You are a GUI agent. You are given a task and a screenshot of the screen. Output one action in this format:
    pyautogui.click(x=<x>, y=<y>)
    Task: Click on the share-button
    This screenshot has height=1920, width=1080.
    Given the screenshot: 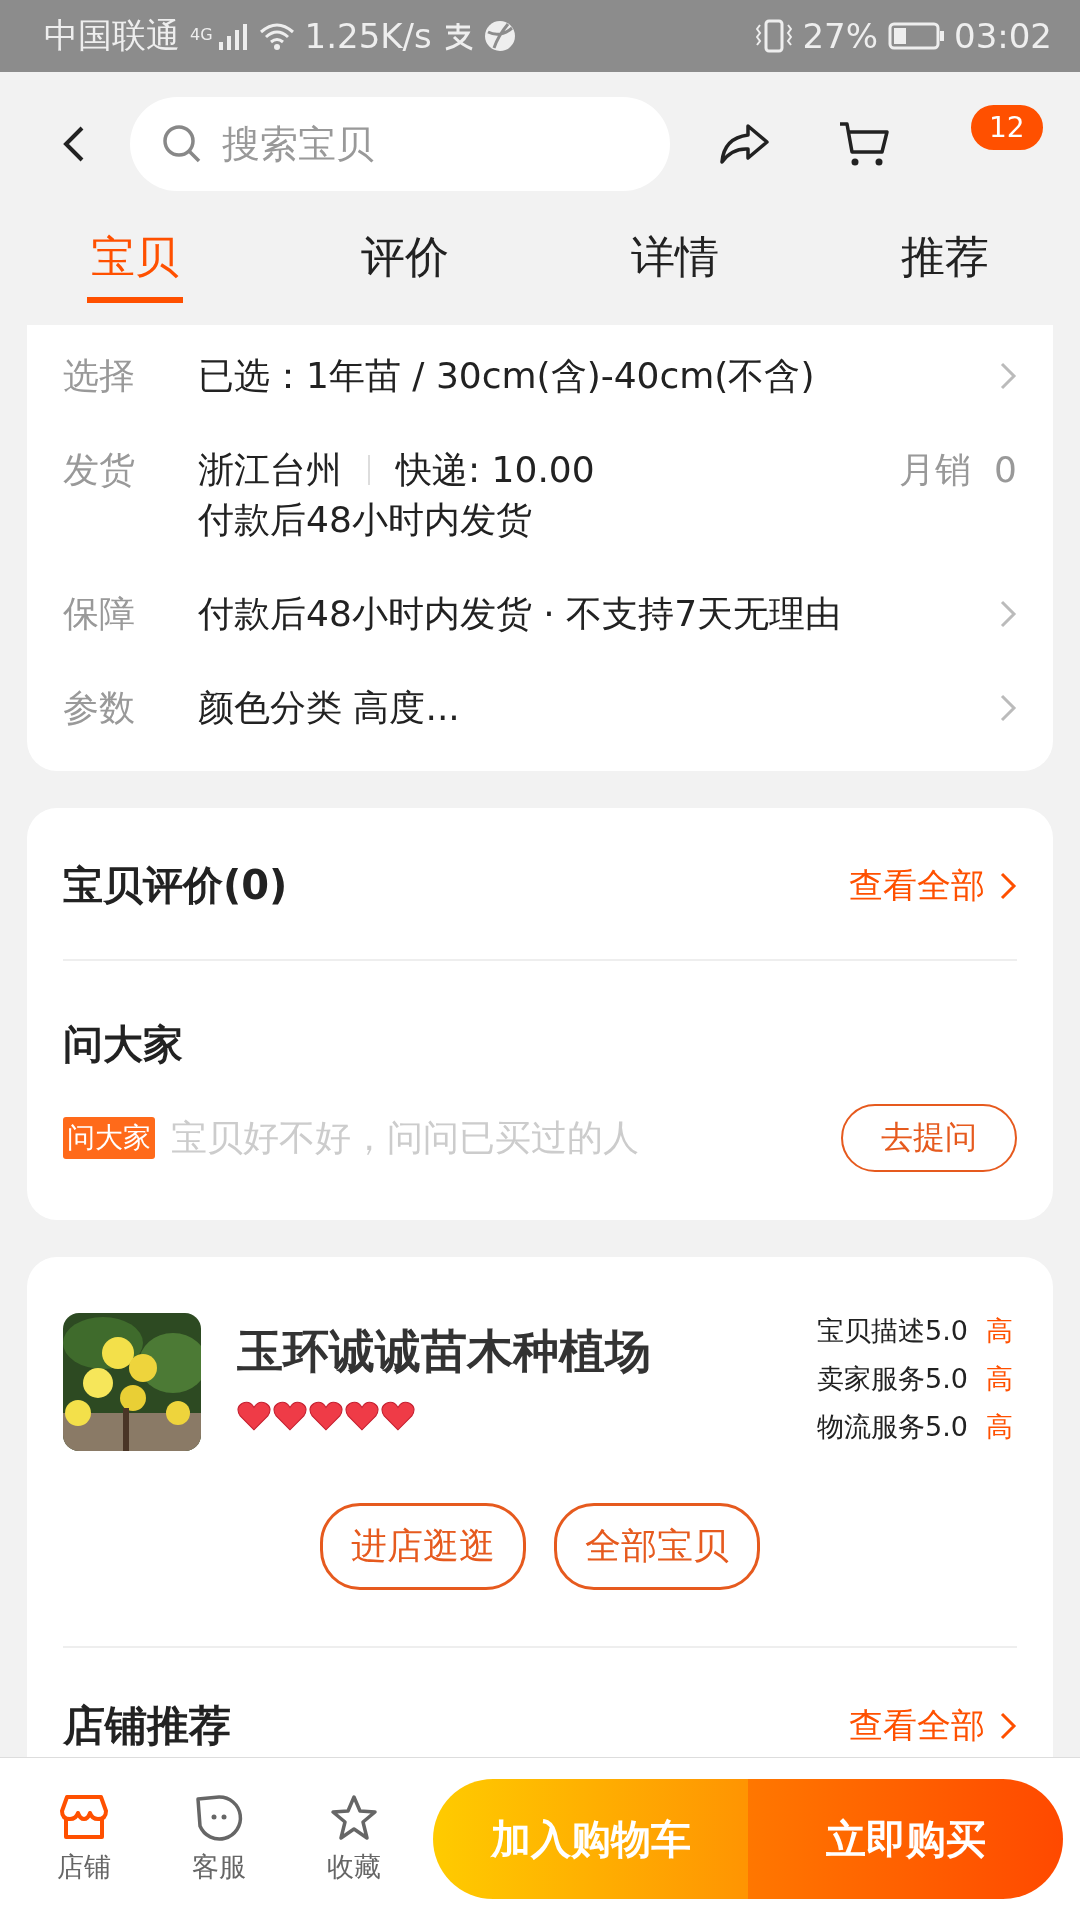 What is the action you would take?
    pyautogui.click(x=744, y=144)
    